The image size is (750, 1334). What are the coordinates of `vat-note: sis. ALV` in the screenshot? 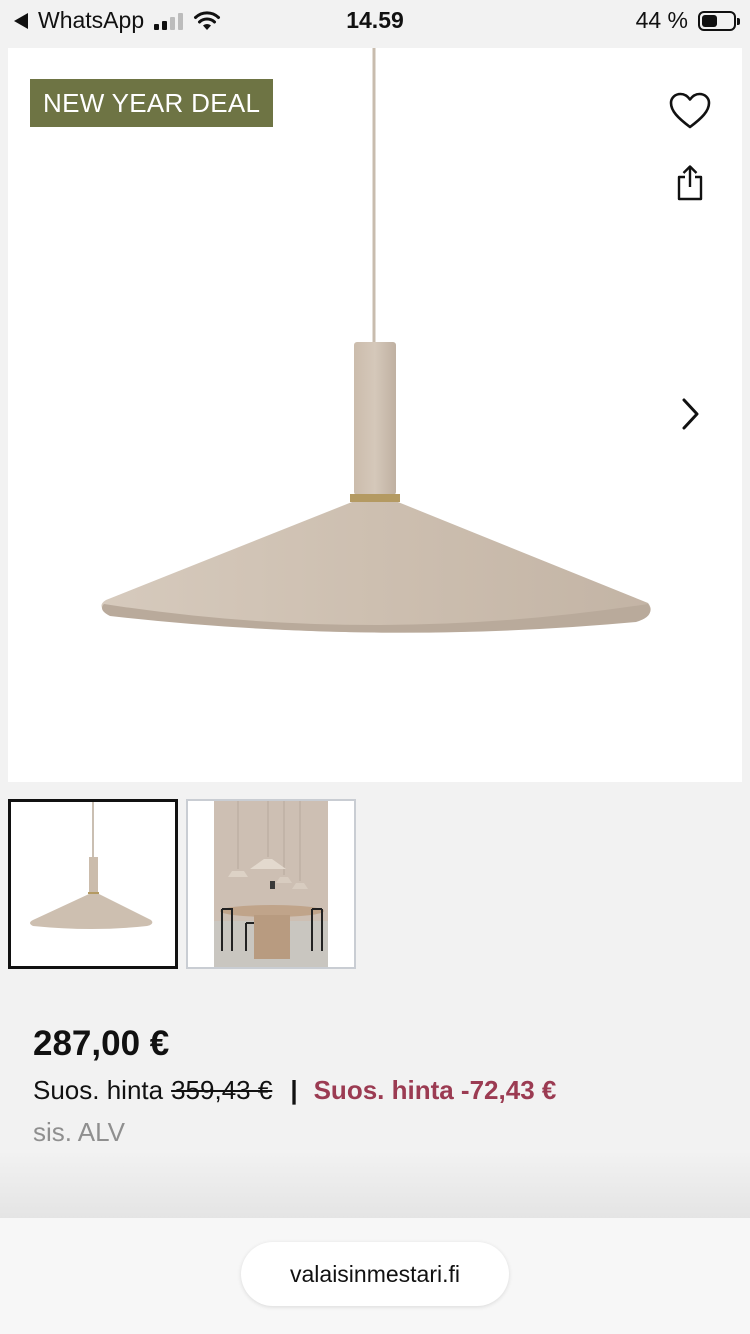 It's located at (79, 1132).